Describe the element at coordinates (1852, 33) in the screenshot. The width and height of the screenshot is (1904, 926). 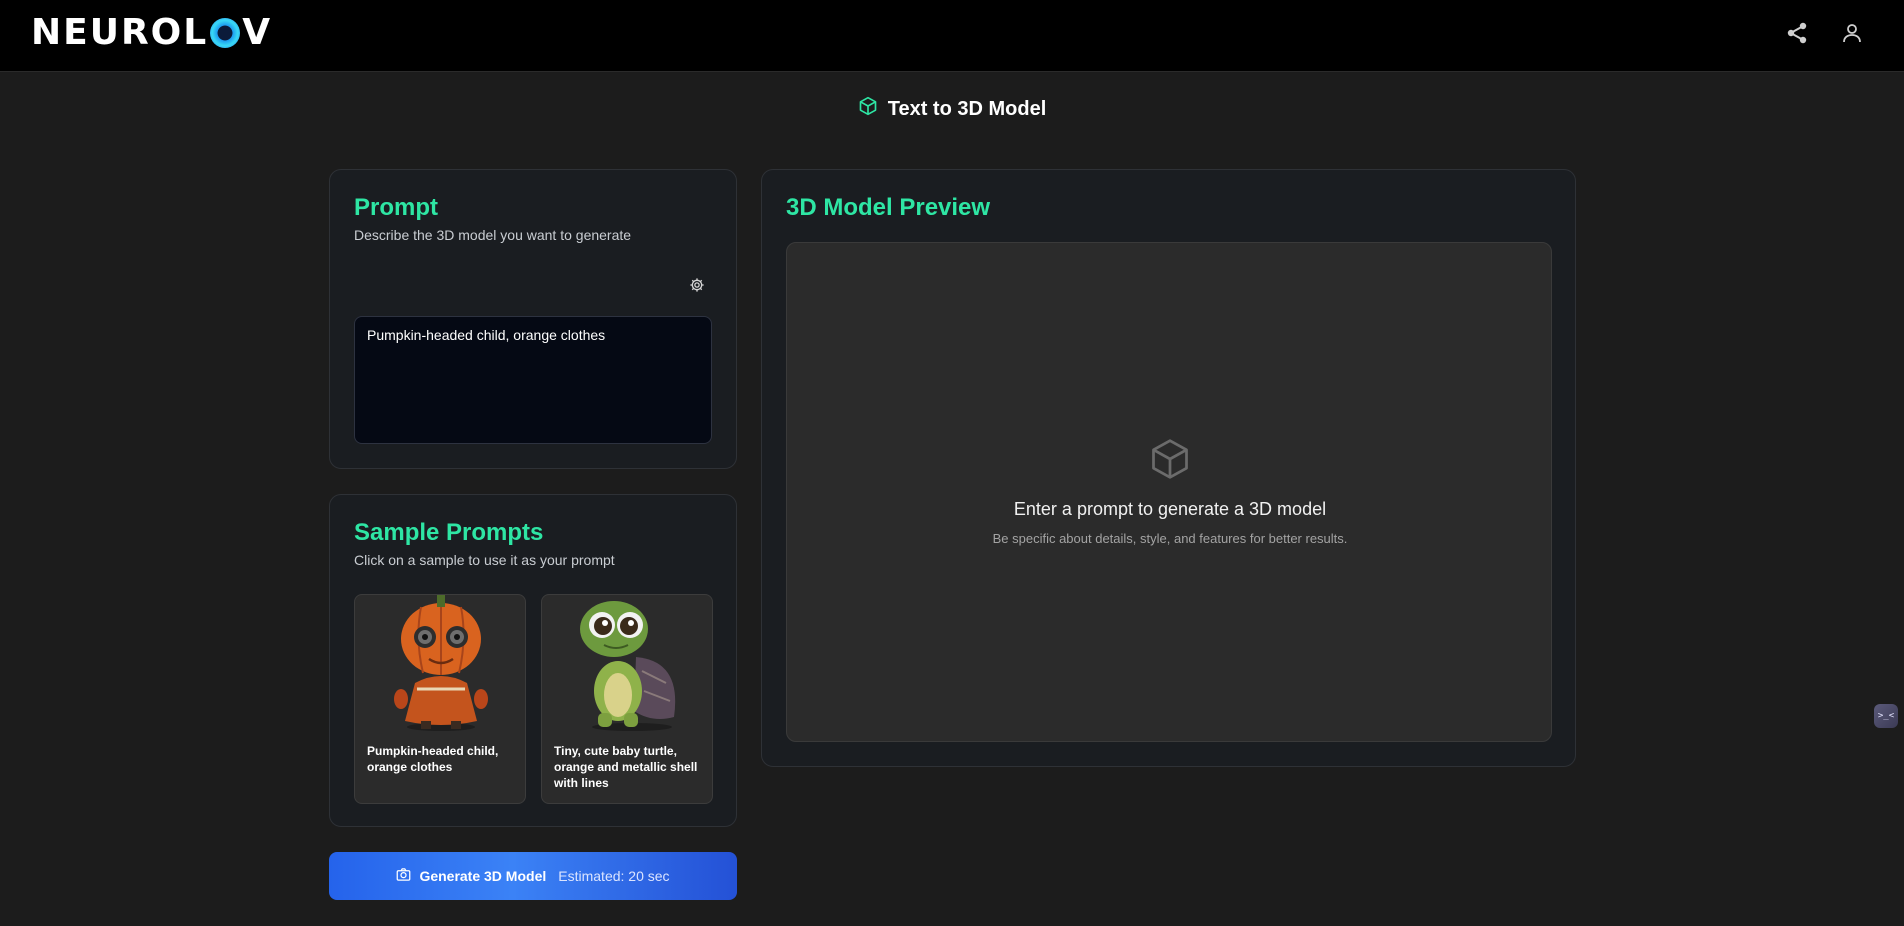
I see `user-icon` at that location.